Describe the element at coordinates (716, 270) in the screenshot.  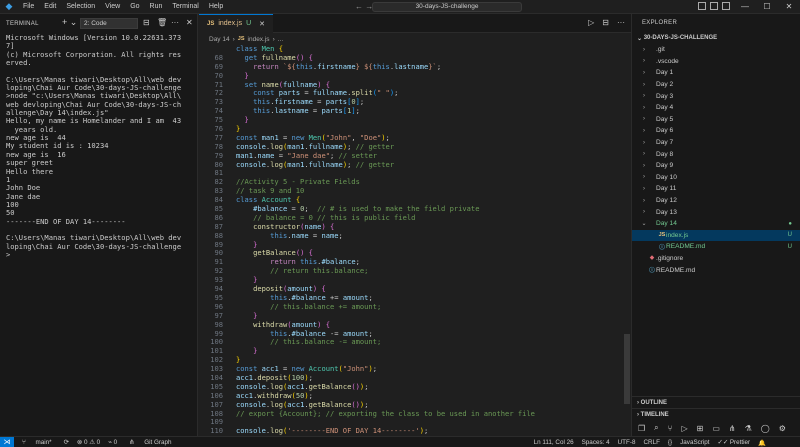
I see `tree-item-readme-md: ⓘ README.md` at that location.